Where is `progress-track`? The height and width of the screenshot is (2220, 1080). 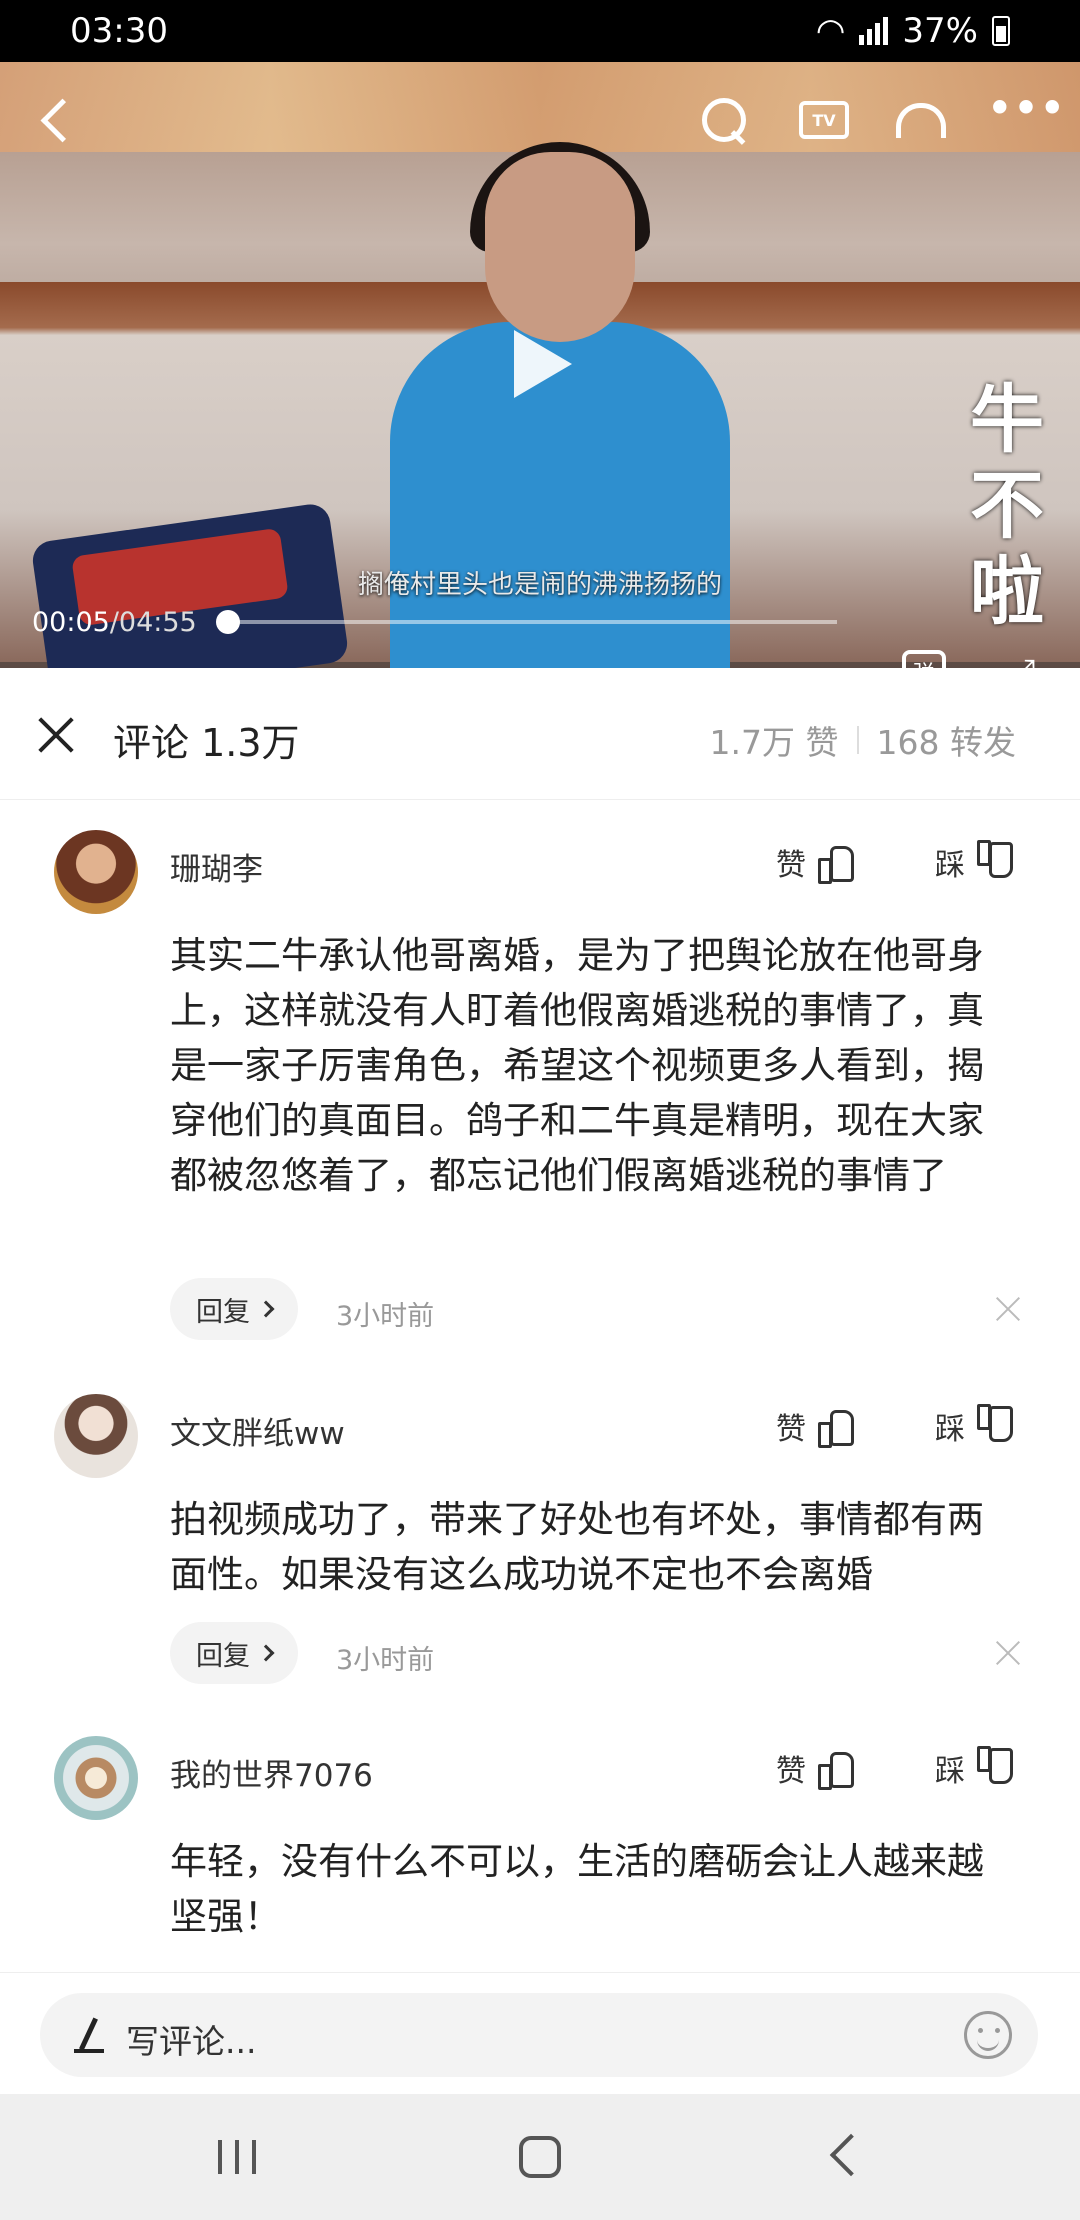
progress-track is located at coordinates (526, 622).